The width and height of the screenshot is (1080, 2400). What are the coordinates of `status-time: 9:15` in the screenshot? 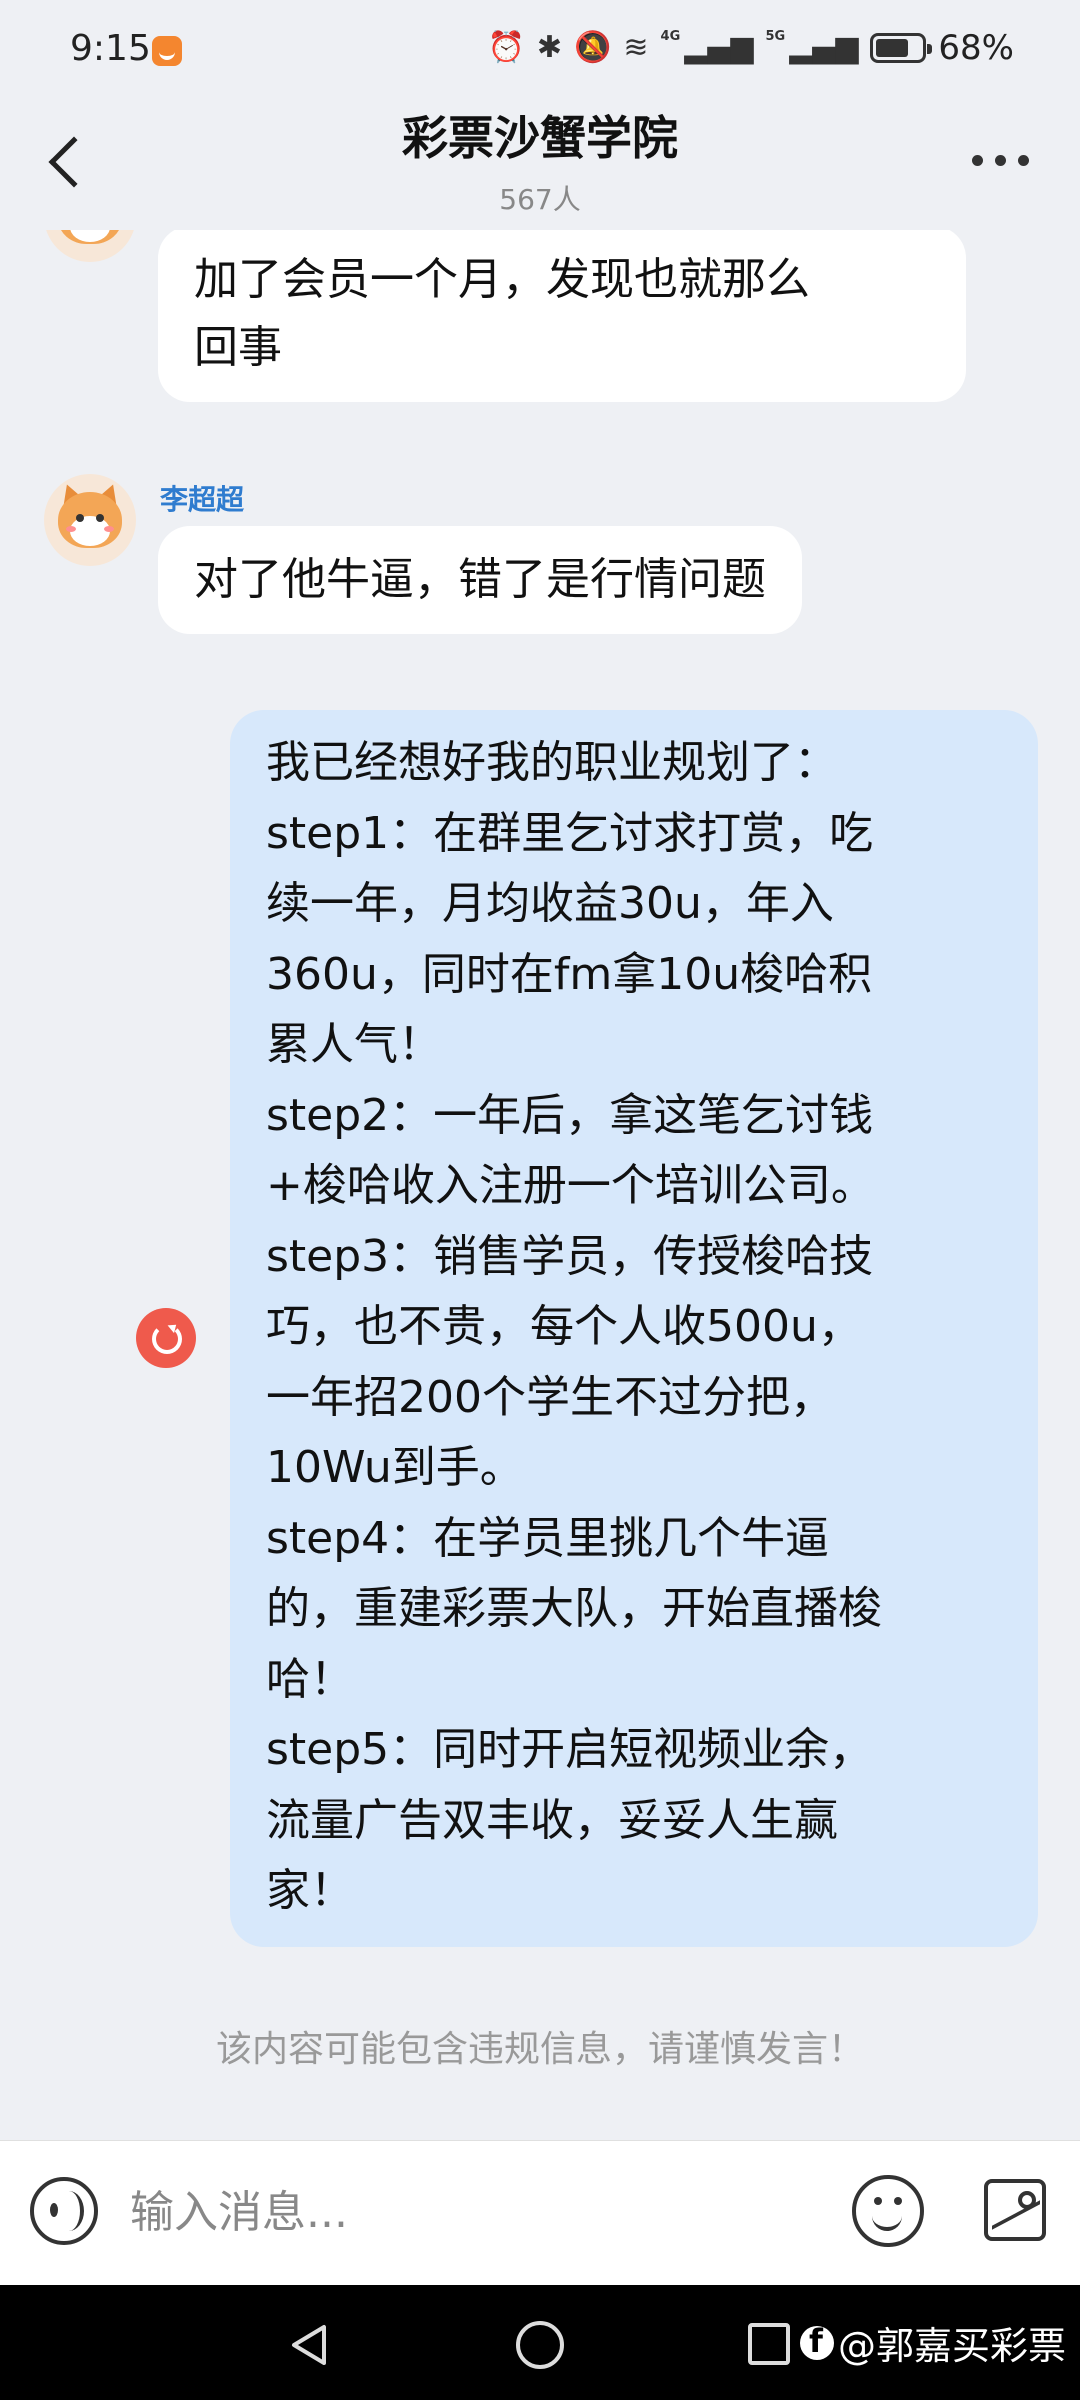 It's located at (110, 48).